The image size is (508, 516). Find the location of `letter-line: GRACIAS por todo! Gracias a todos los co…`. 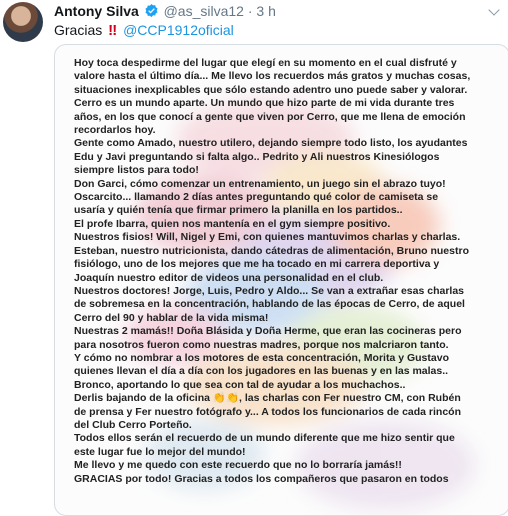

letter-line: GRACIAS por todo! Gracias a todos los co… is located at coordinates (261, 478).